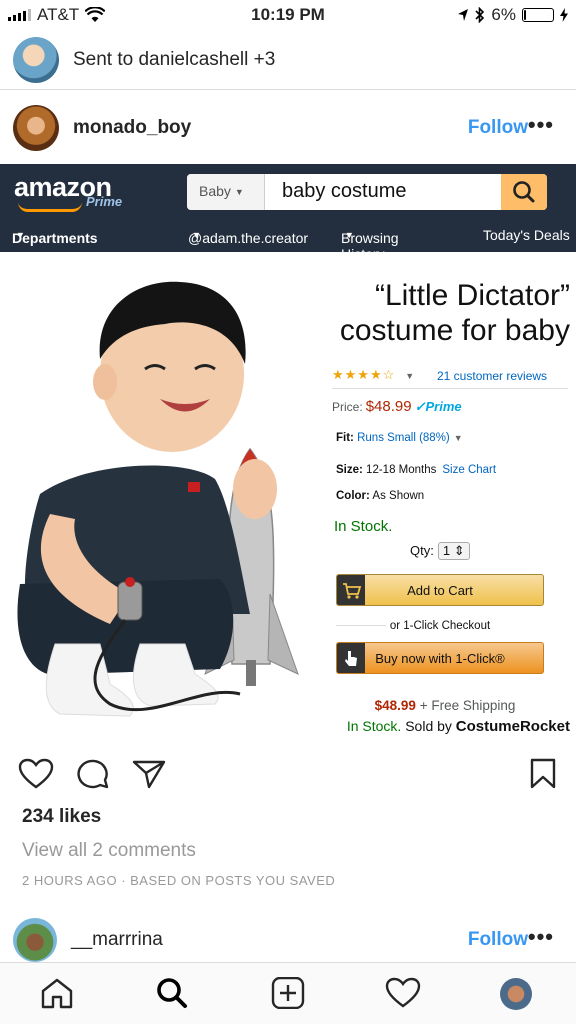 The height and width of the screenshot is (1024, 576). I want to click on charging-bolt-icon, so click(564, 15).